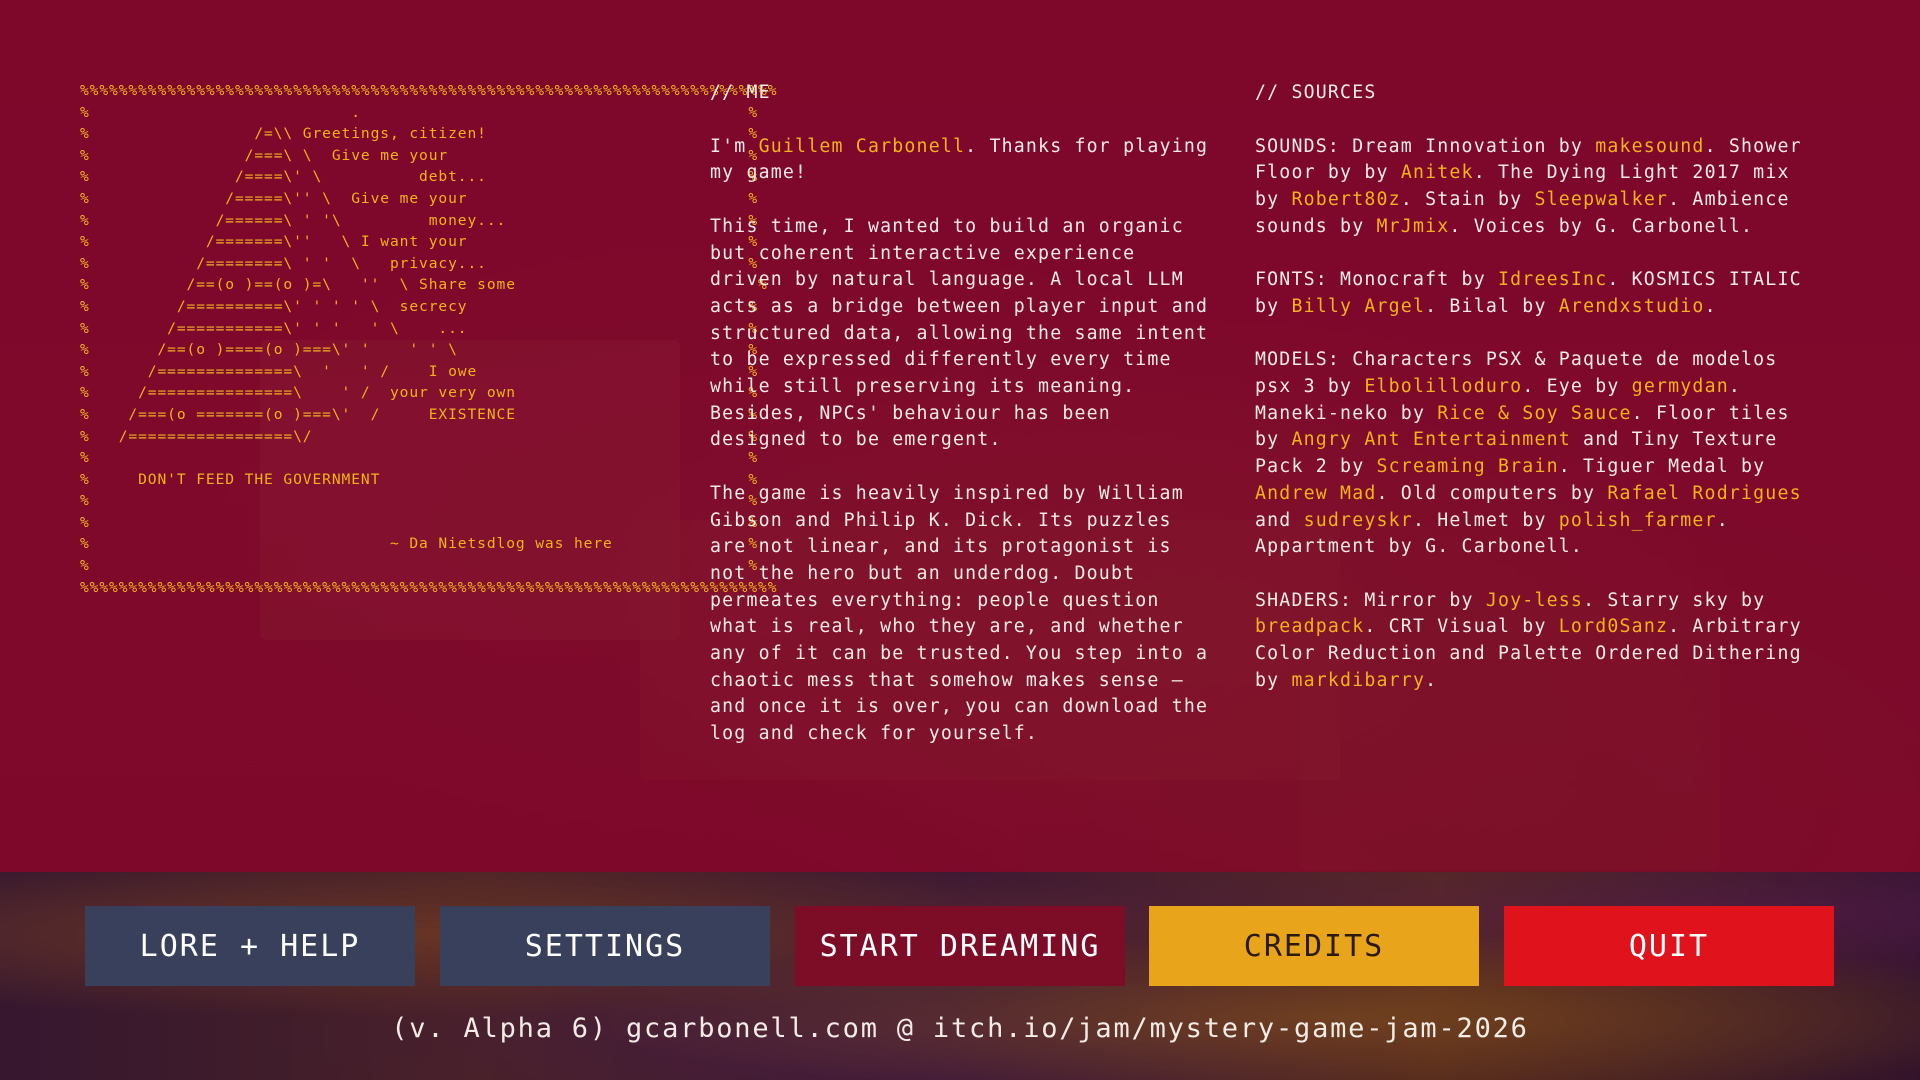 The height and width of the screenshot is (1080, 1920). What do you see at coordinates (1710, 306) in the screenshot?
I see `fonts-text: .` at bounding box center [1710, 306].